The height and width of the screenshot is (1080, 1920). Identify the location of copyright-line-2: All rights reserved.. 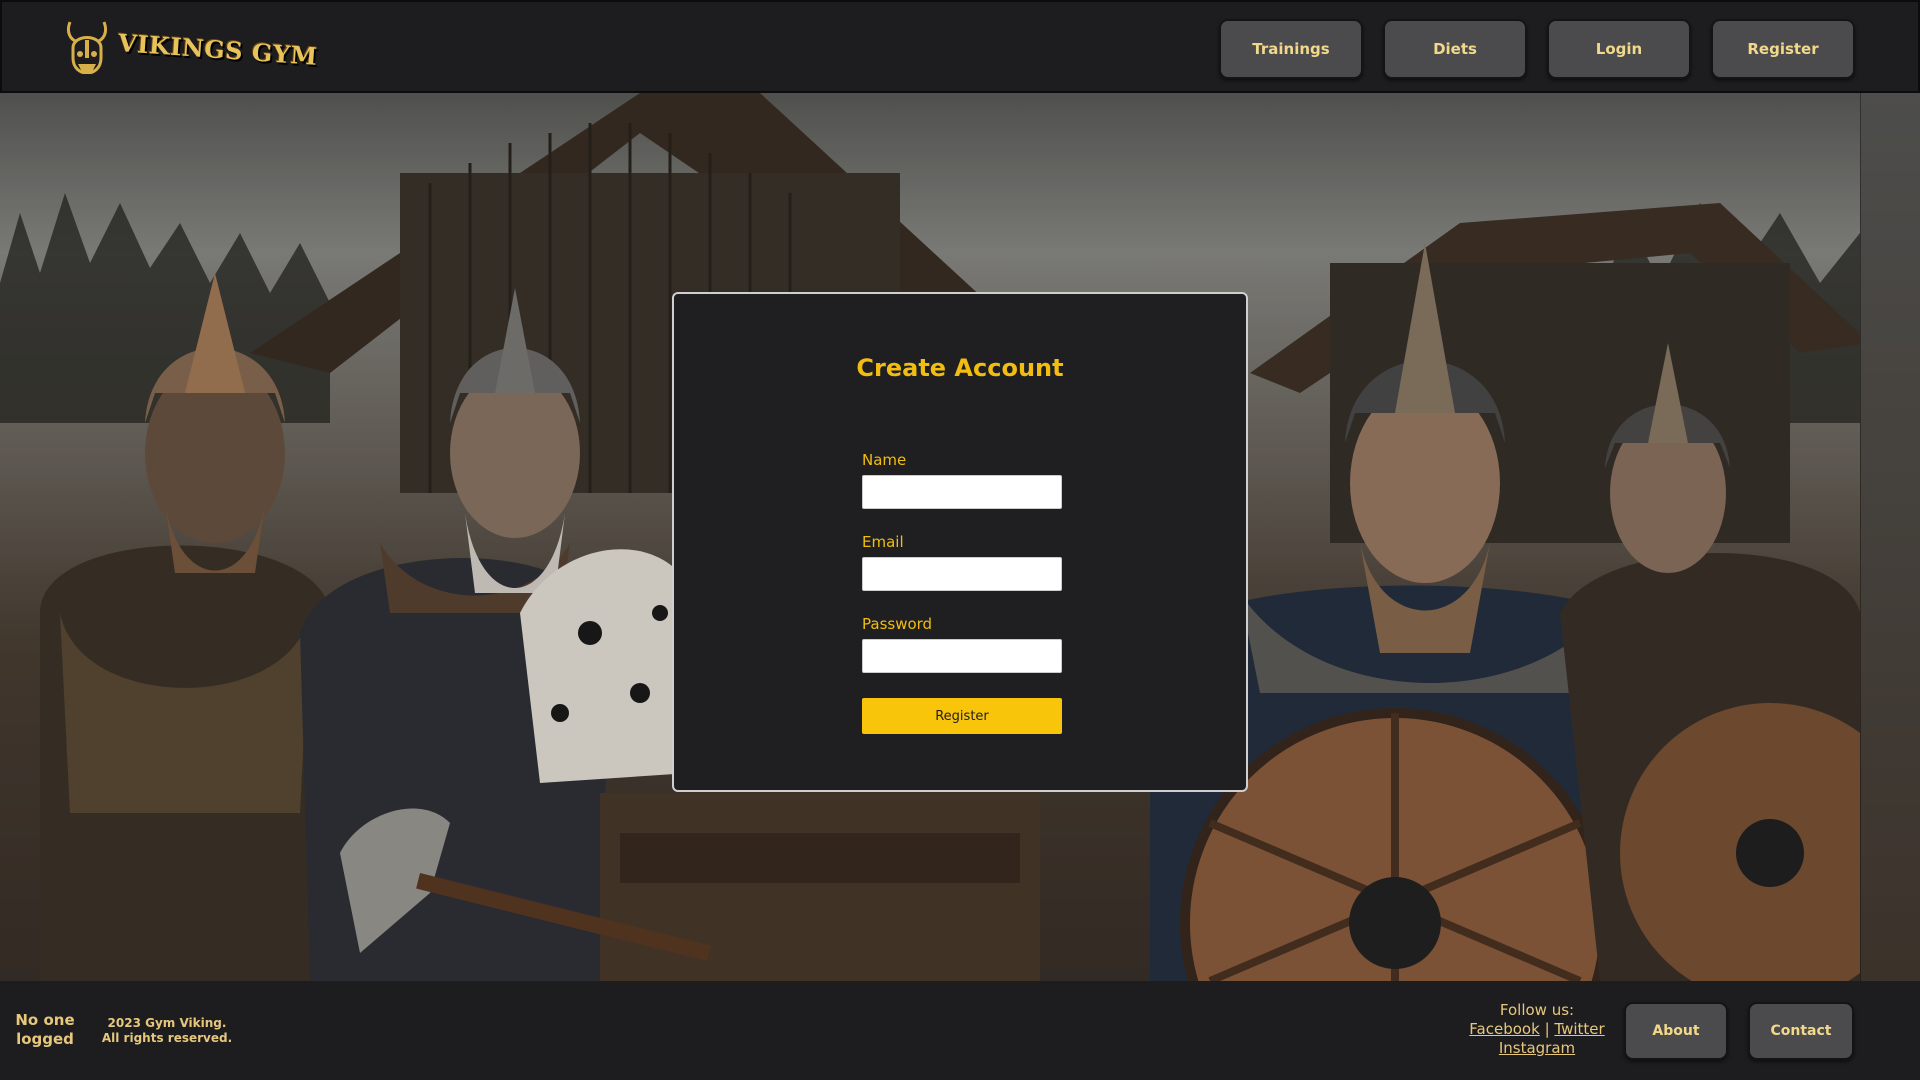
(167, 1038).